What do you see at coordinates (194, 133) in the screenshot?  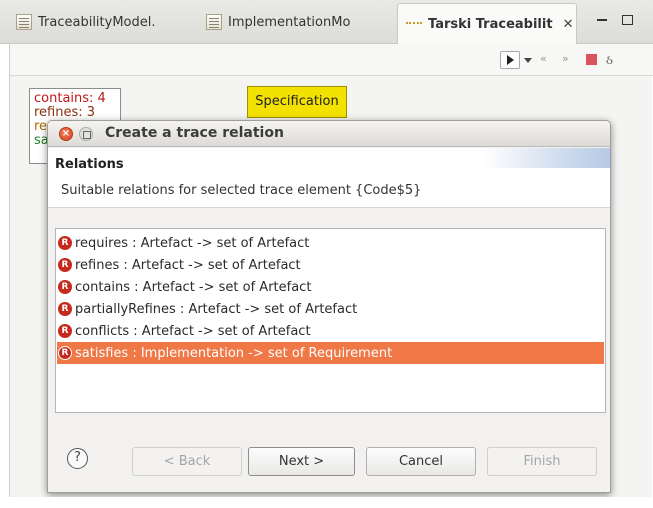 I see `dialog-title: Create a trace relation` at bounding box center [194, 133].